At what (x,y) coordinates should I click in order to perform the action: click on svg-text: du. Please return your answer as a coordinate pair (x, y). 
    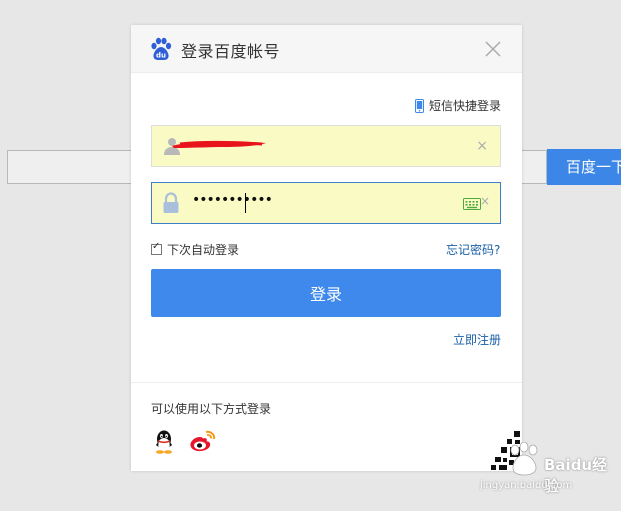
    Looking at the image, I should click on (161, 56).